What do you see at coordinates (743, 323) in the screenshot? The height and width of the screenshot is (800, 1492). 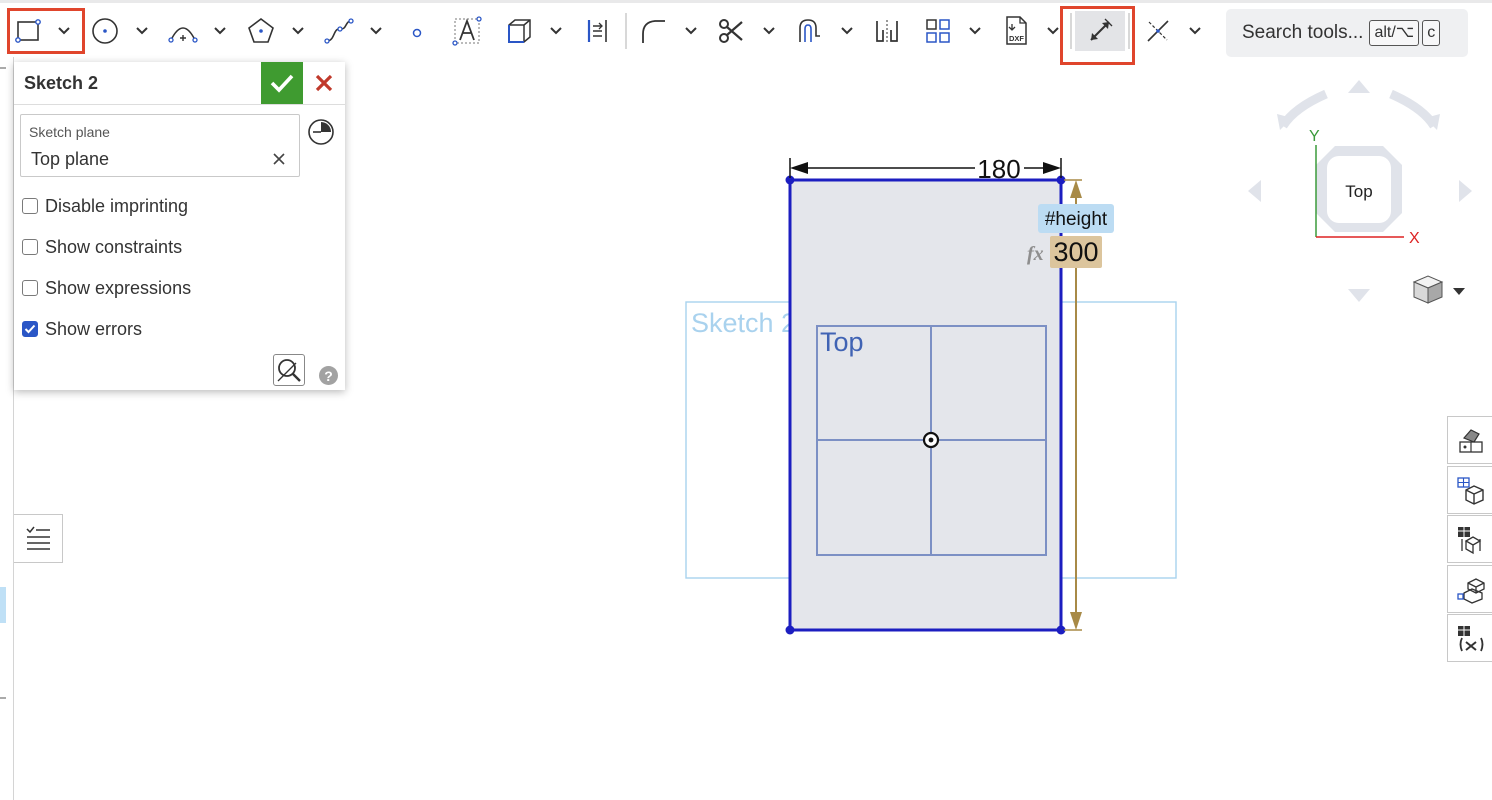 I see `sketch-name-label: Sketch 2` at bounding box center [743, 323].